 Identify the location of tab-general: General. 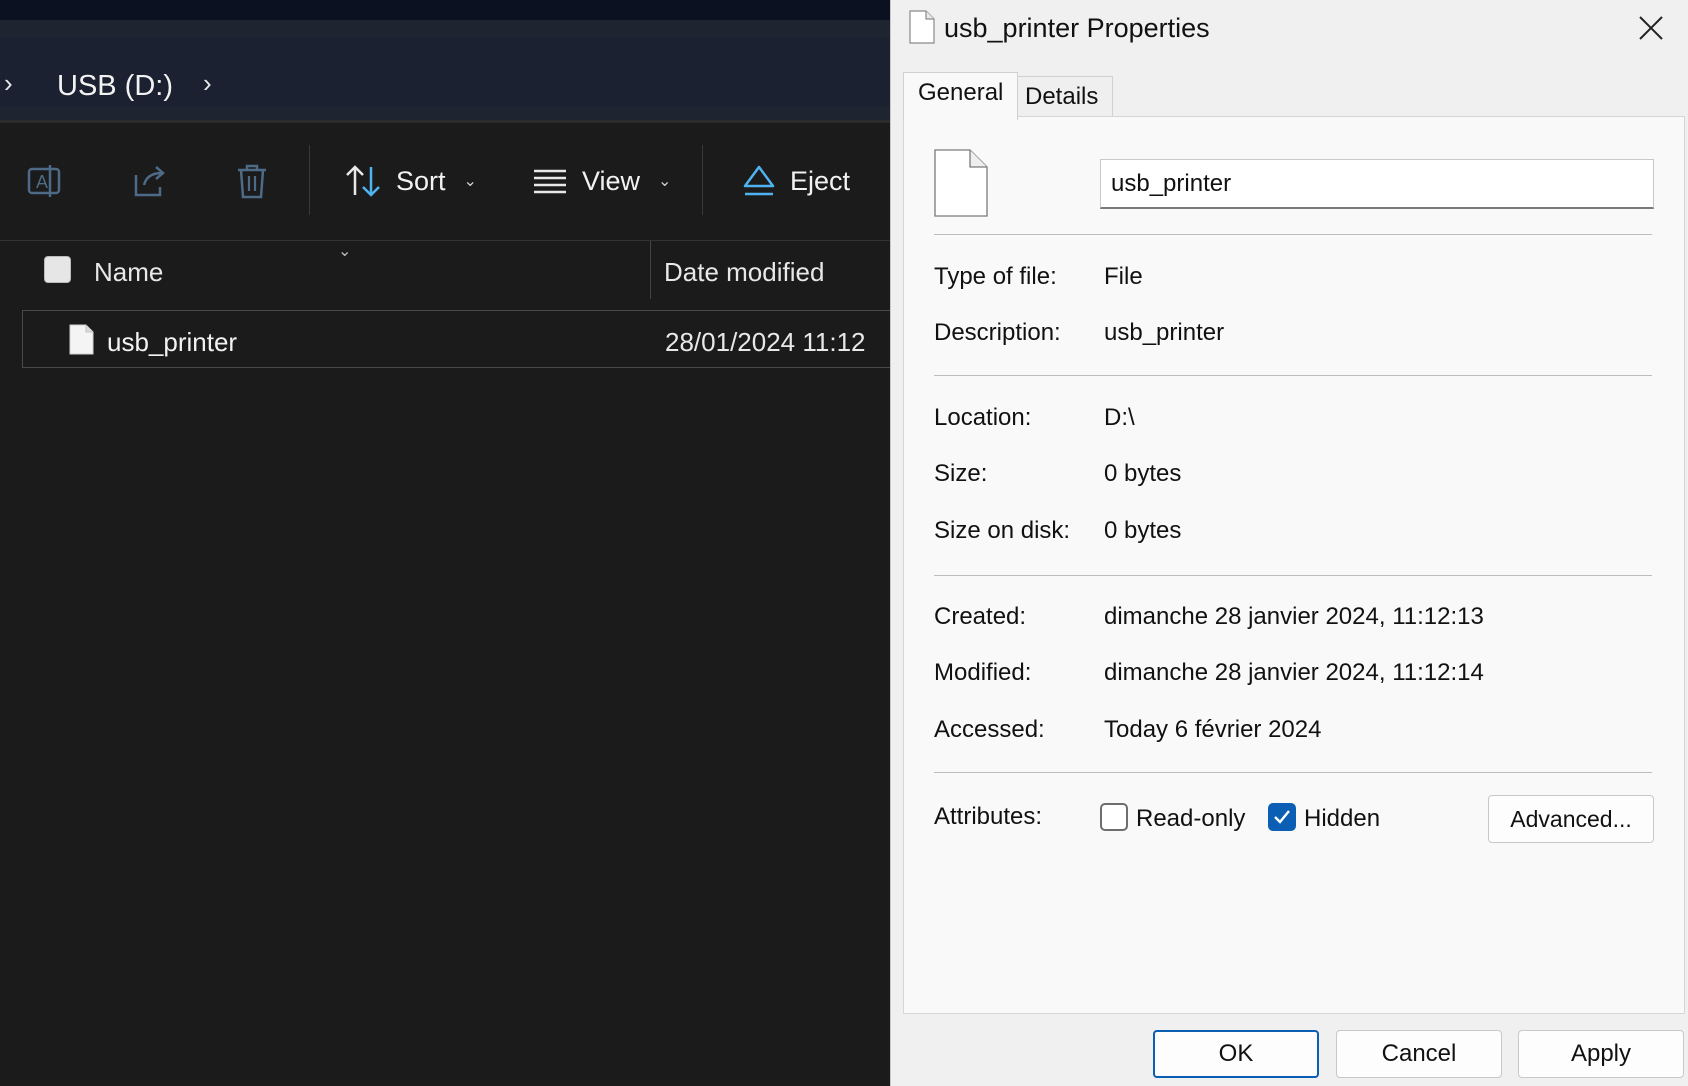
(961, 96).